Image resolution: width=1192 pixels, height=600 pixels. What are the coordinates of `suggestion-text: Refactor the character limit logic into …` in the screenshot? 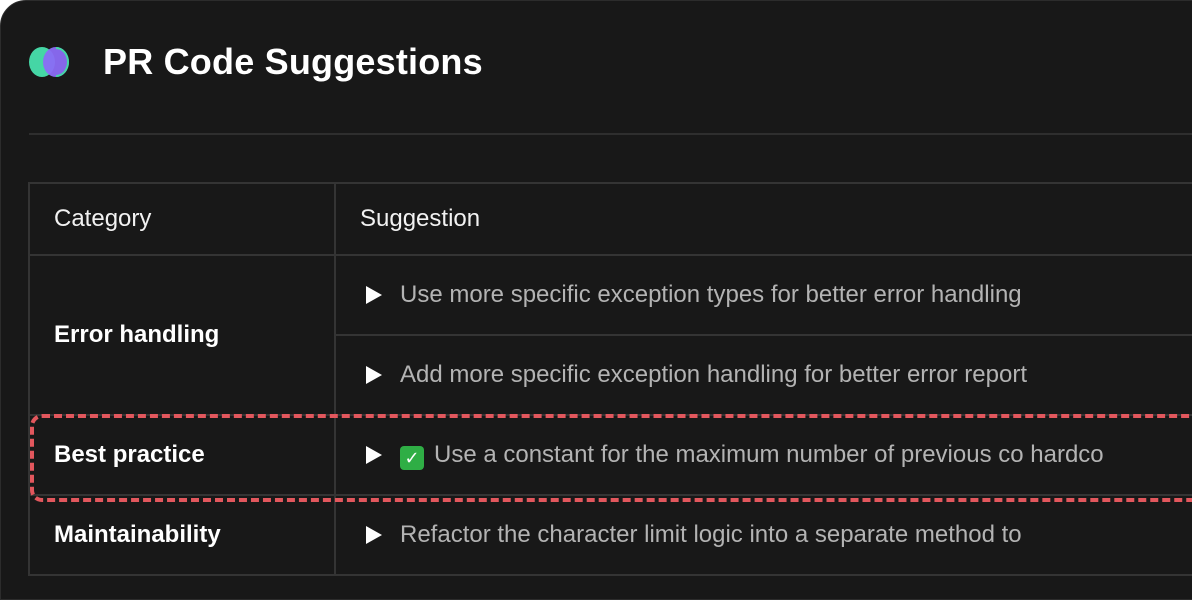 It's located at (711, 534).